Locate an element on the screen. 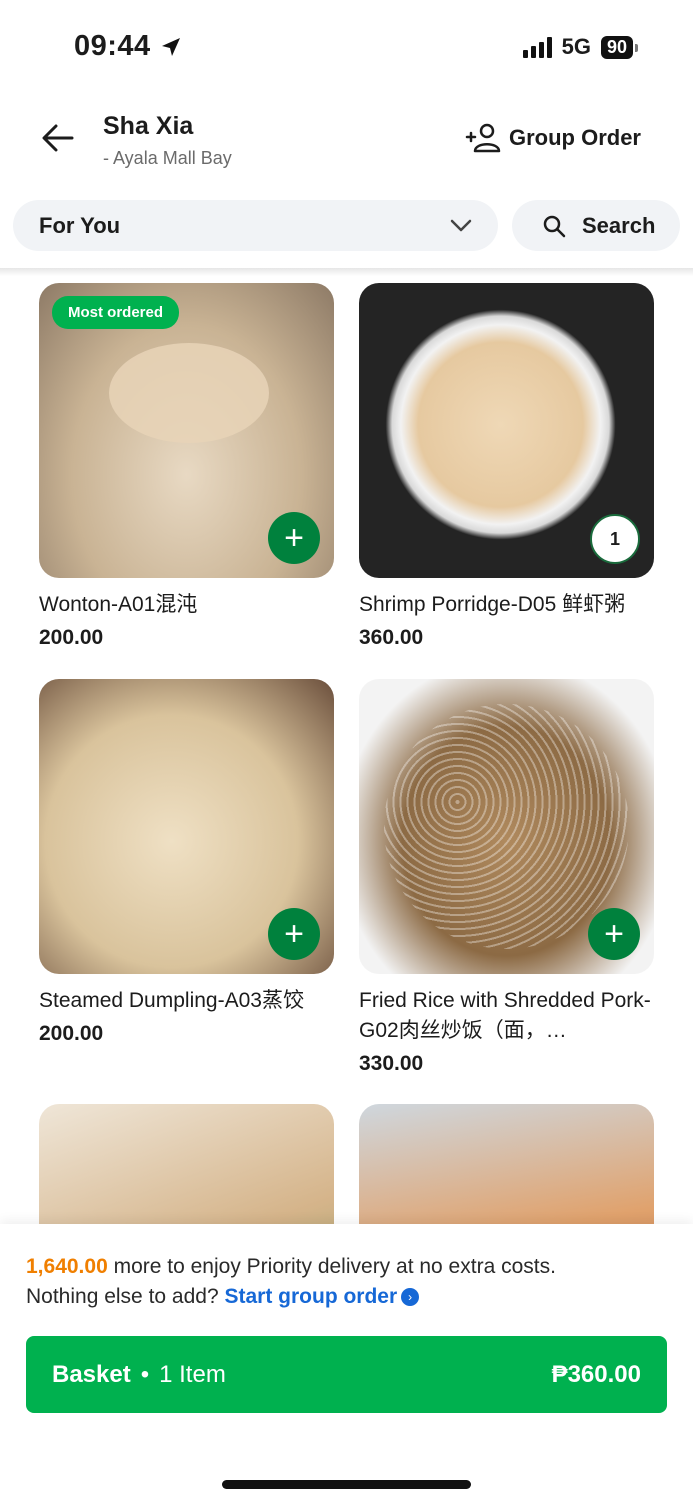 Image resolution: width=693 pixels, height=1500 pixels. food-image-steamed-dumpling: + is located at coordinates (186, 826).